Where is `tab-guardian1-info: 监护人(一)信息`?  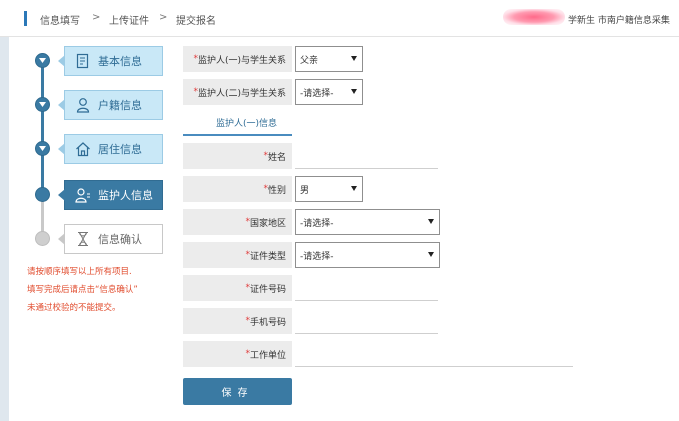 tab-guardian1-info: 监护人(一)信息 is located at coordinates (246, 122).